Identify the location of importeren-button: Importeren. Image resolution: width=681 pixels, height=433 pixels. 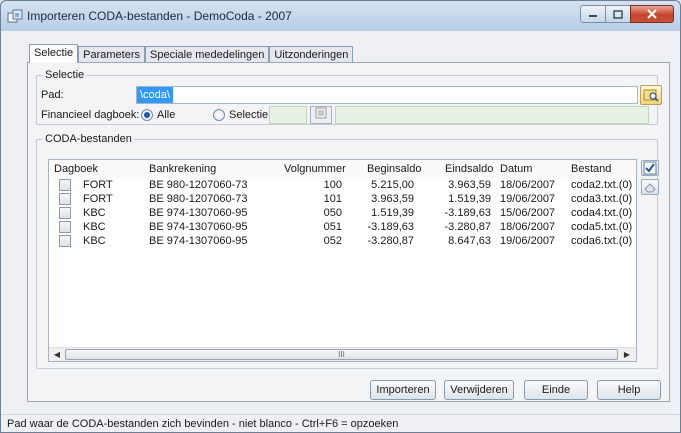
(403, 390).